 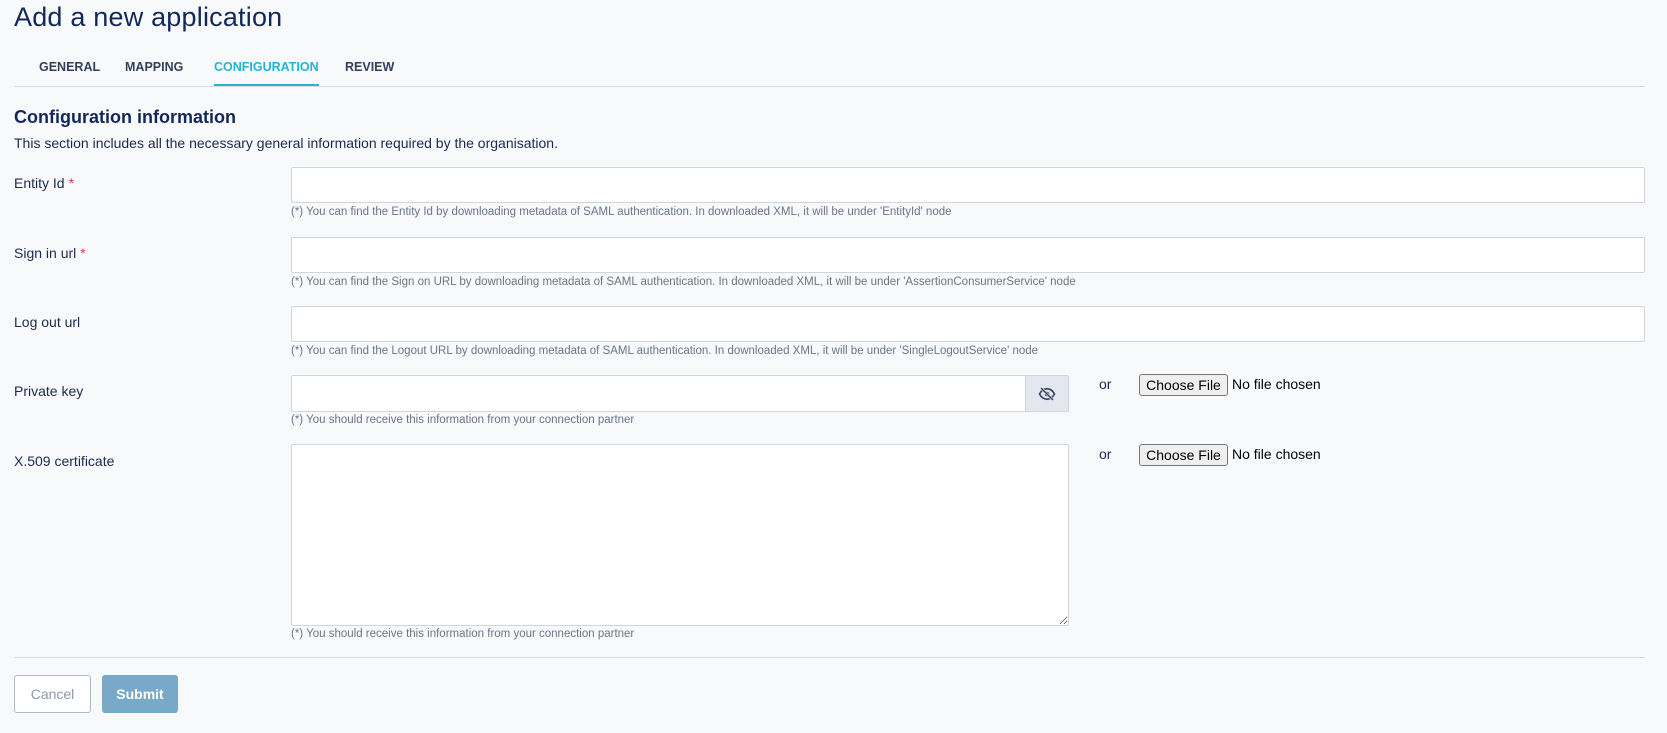 What do you see at coordinates (45, 253) in the screenshot?
I see `sign-in-url-label-text: Sign in url` at bounding box center [45, 253].